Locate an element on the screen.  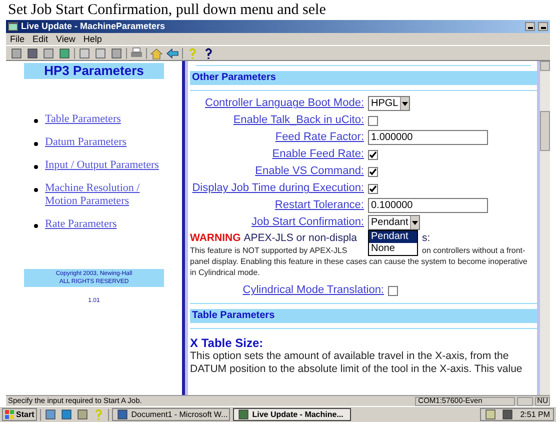
warning-text: This feature is NOT supported by APEX-JLS is located at coordinates (269, 250).